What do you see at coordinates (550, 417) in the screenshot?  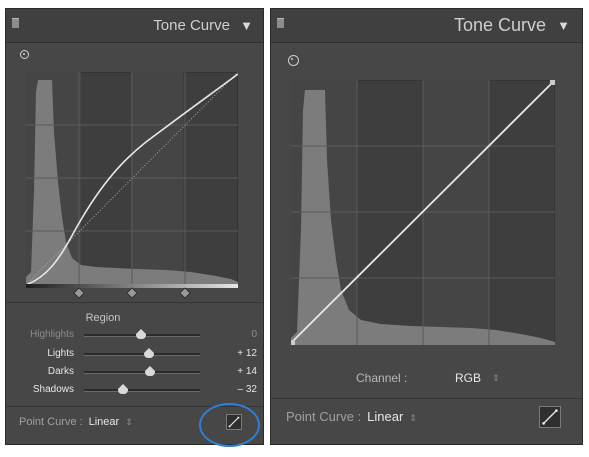 I see `curve-edit-icon` at bounding box center [550, 417].